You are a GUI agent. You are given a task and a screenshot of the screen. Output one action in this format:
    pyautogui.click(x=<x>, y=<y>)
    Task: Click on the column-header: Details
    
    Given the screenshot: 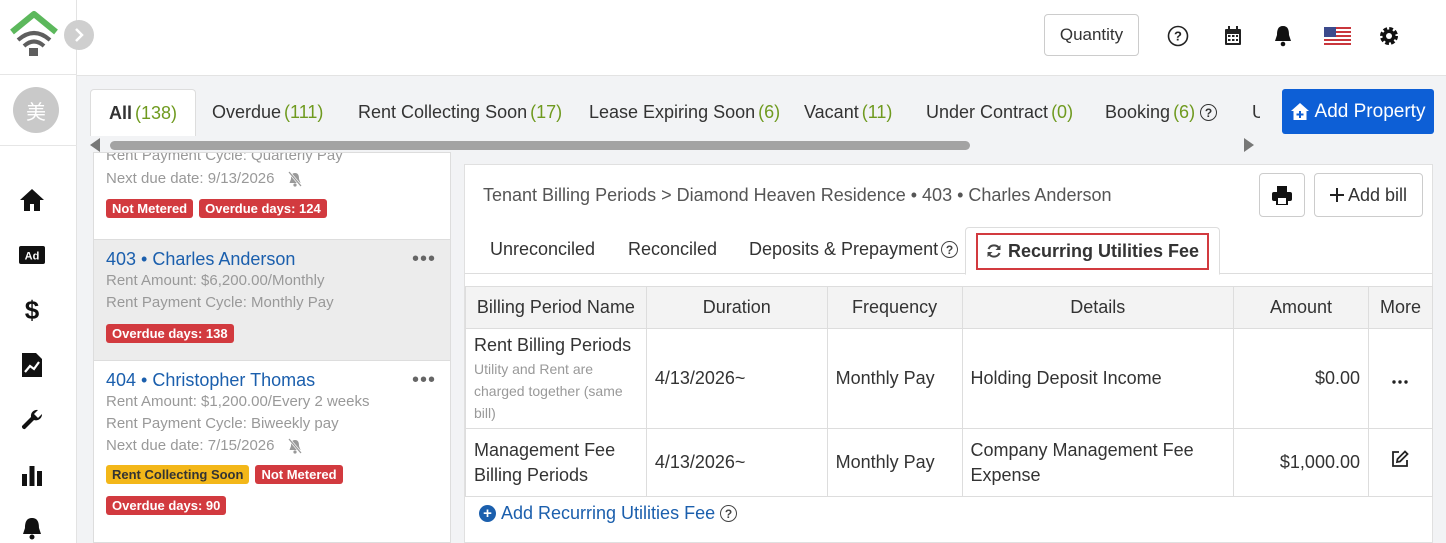 What is the action you would take?
    pyautogui.click(x=1098, y=307)
    